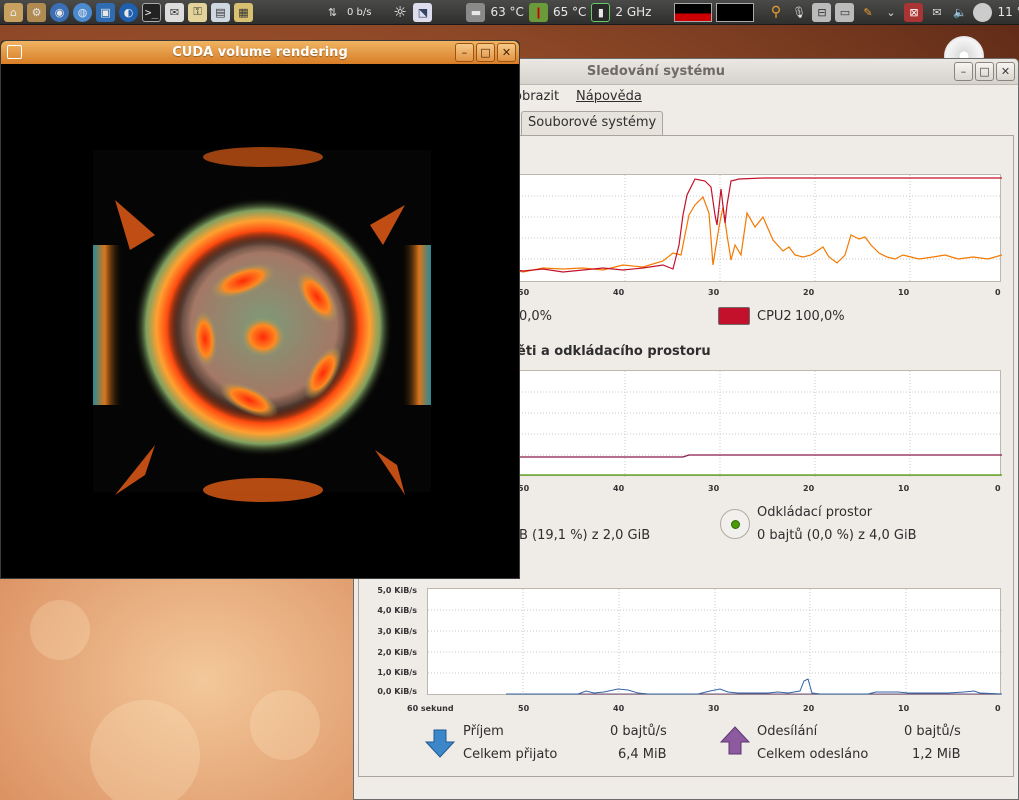 This screenshot has width=1019, height=800. I want to click on net-speed: 0 b/s, so click(359, 12).